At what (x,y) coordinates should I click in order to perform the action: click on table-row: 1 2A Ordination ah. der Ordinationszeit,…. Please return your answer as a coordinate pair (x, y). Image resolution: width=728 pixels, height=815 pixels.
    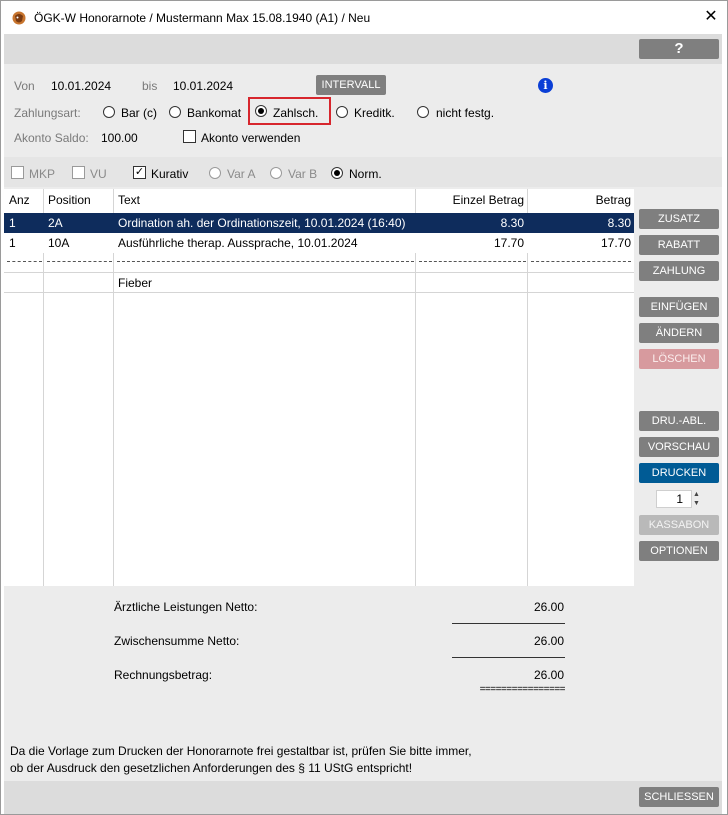
    Looking at the image, I should click on (319, 223).